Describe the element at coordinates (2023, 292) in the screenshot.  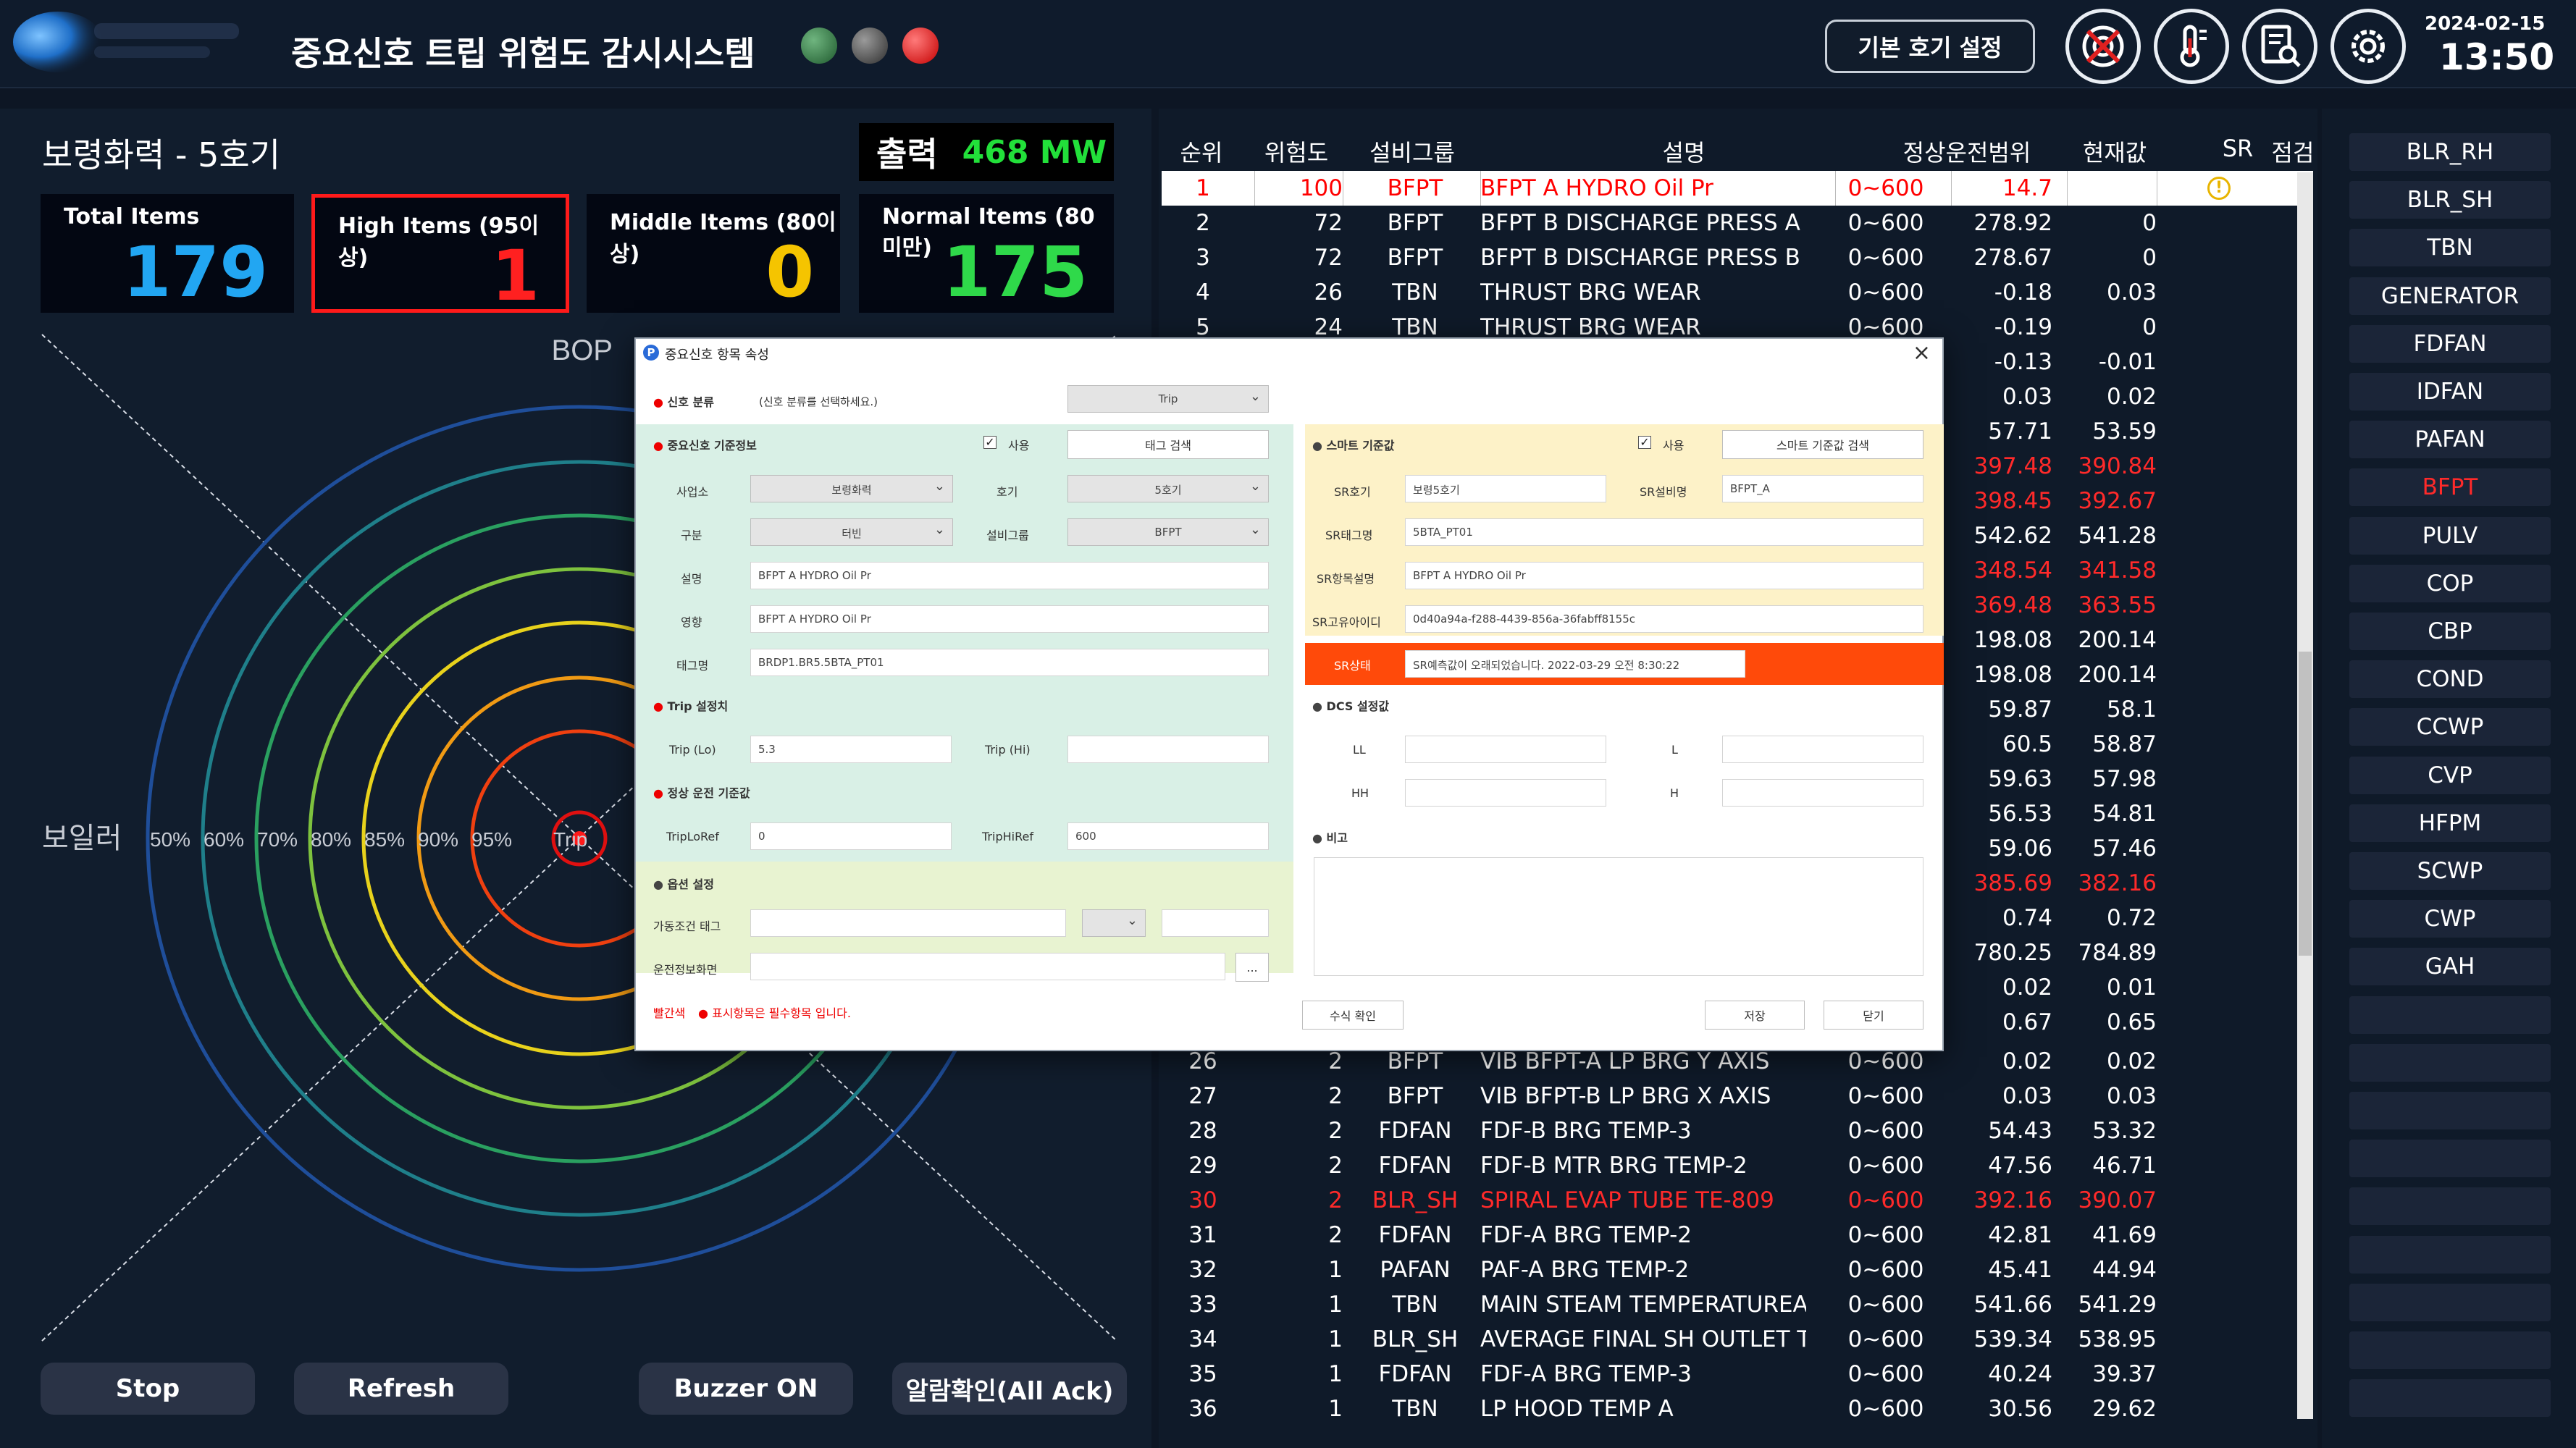
I see `cell-value: -0.18` at that location.